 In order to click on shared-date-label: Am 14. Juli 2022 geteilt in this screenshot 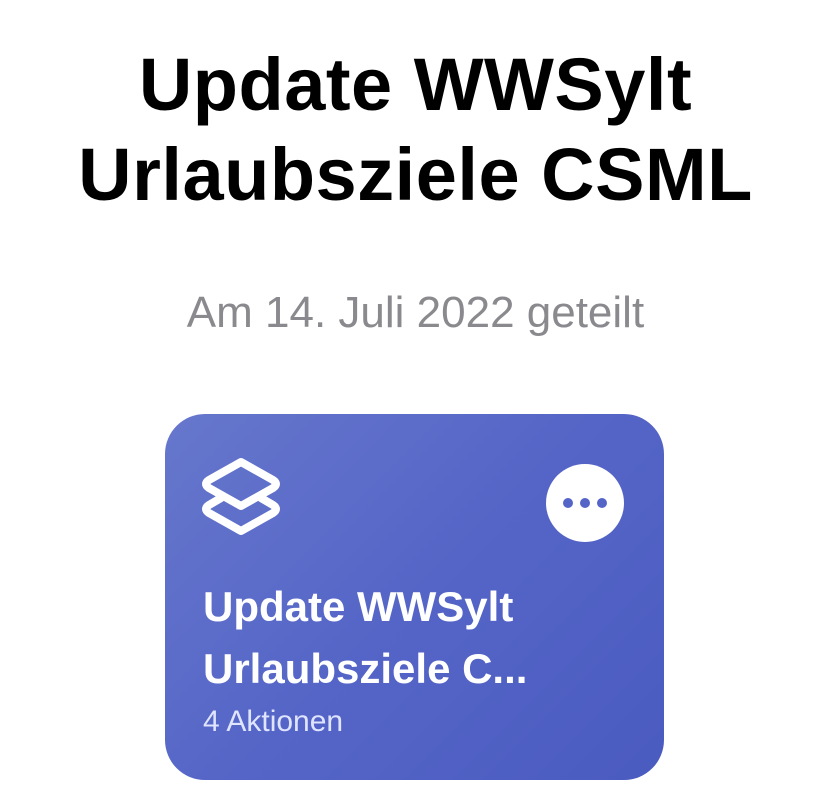, I will do `click(415, 312)`.